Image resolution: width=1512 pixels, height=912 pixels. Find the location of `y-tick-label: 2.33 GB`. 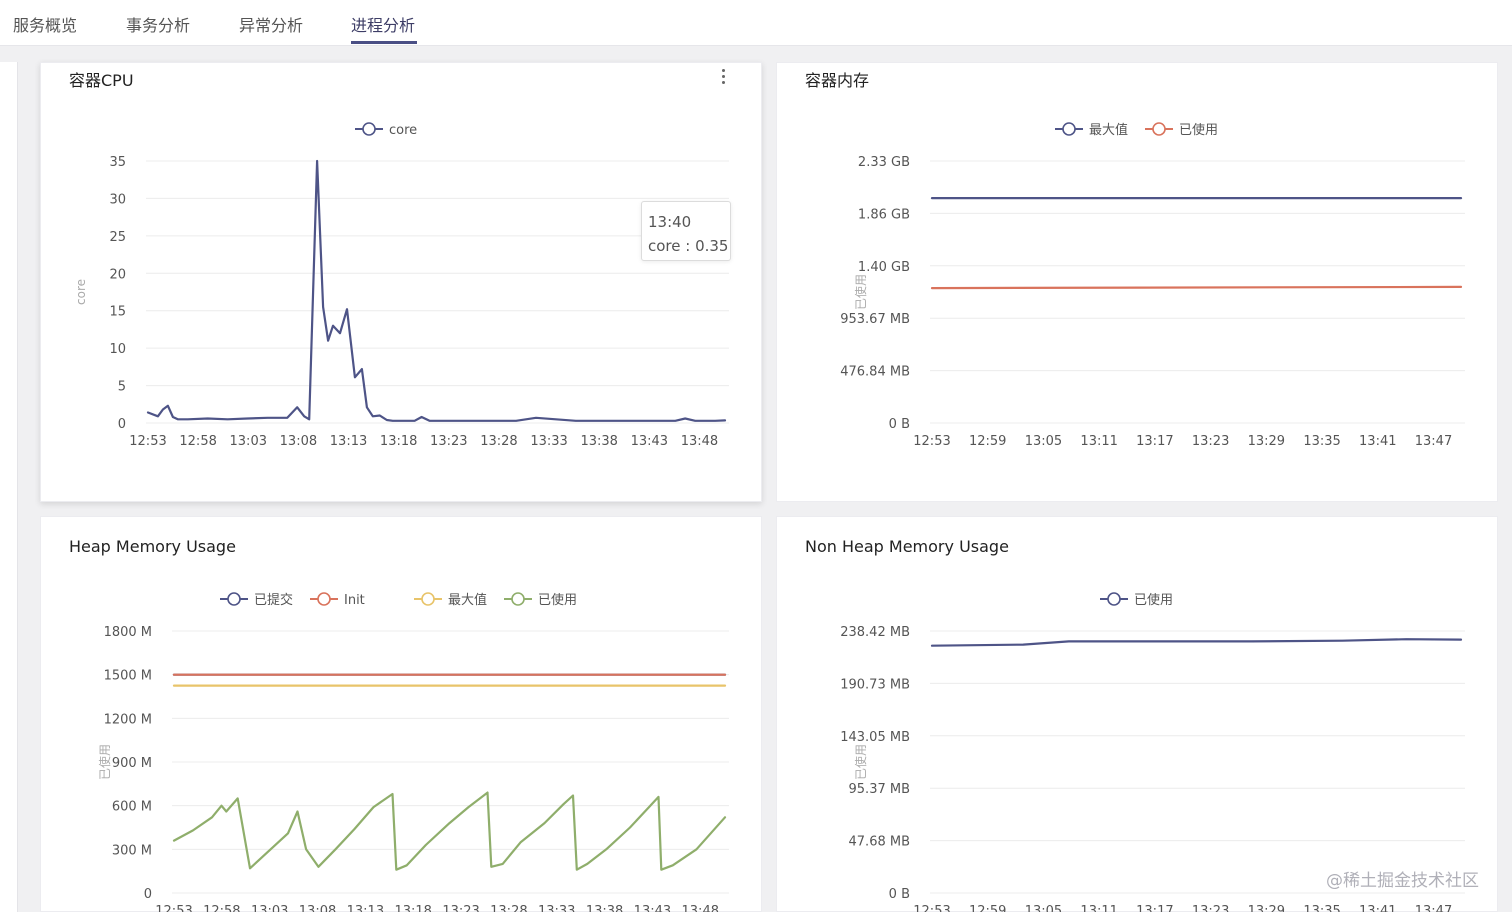

y-tick-label: 2.33 GB is located at coordinates (884, 162).